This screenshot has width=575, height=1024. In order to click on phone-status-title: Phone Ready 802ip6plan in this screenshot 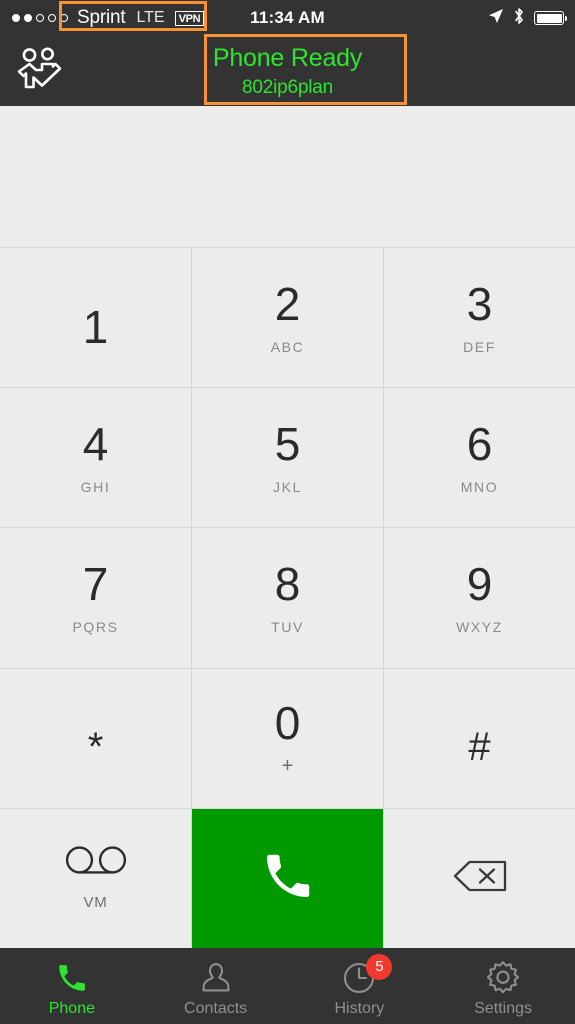, I will do `click(287, 70)`.